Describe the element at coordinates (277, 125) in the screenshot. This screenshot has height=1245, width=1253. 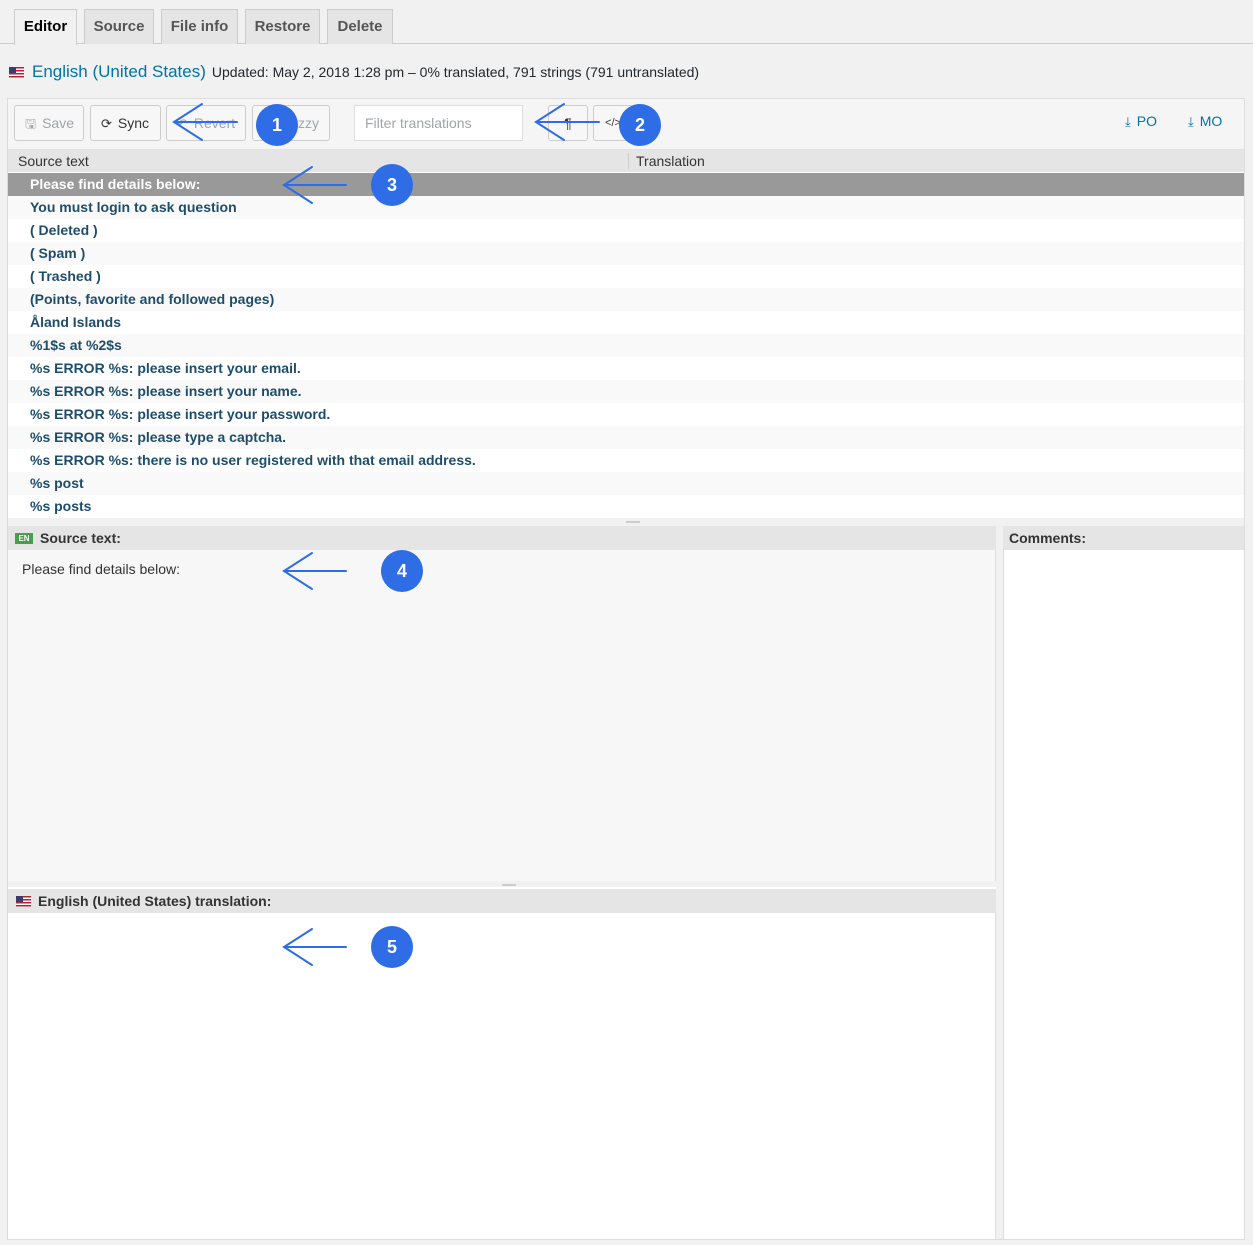
I see `annotation-badge-1: 1` at that location.